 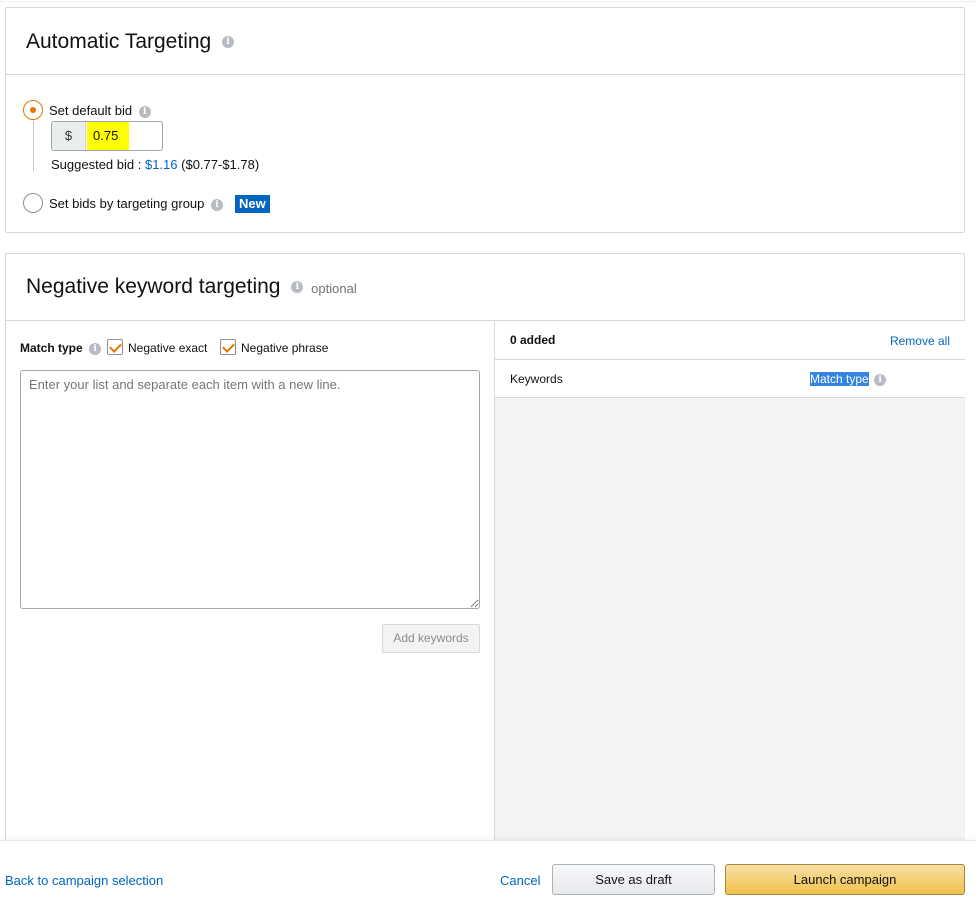 I want to click on remove-all-link: Remove all, so click(x=920, y=341).